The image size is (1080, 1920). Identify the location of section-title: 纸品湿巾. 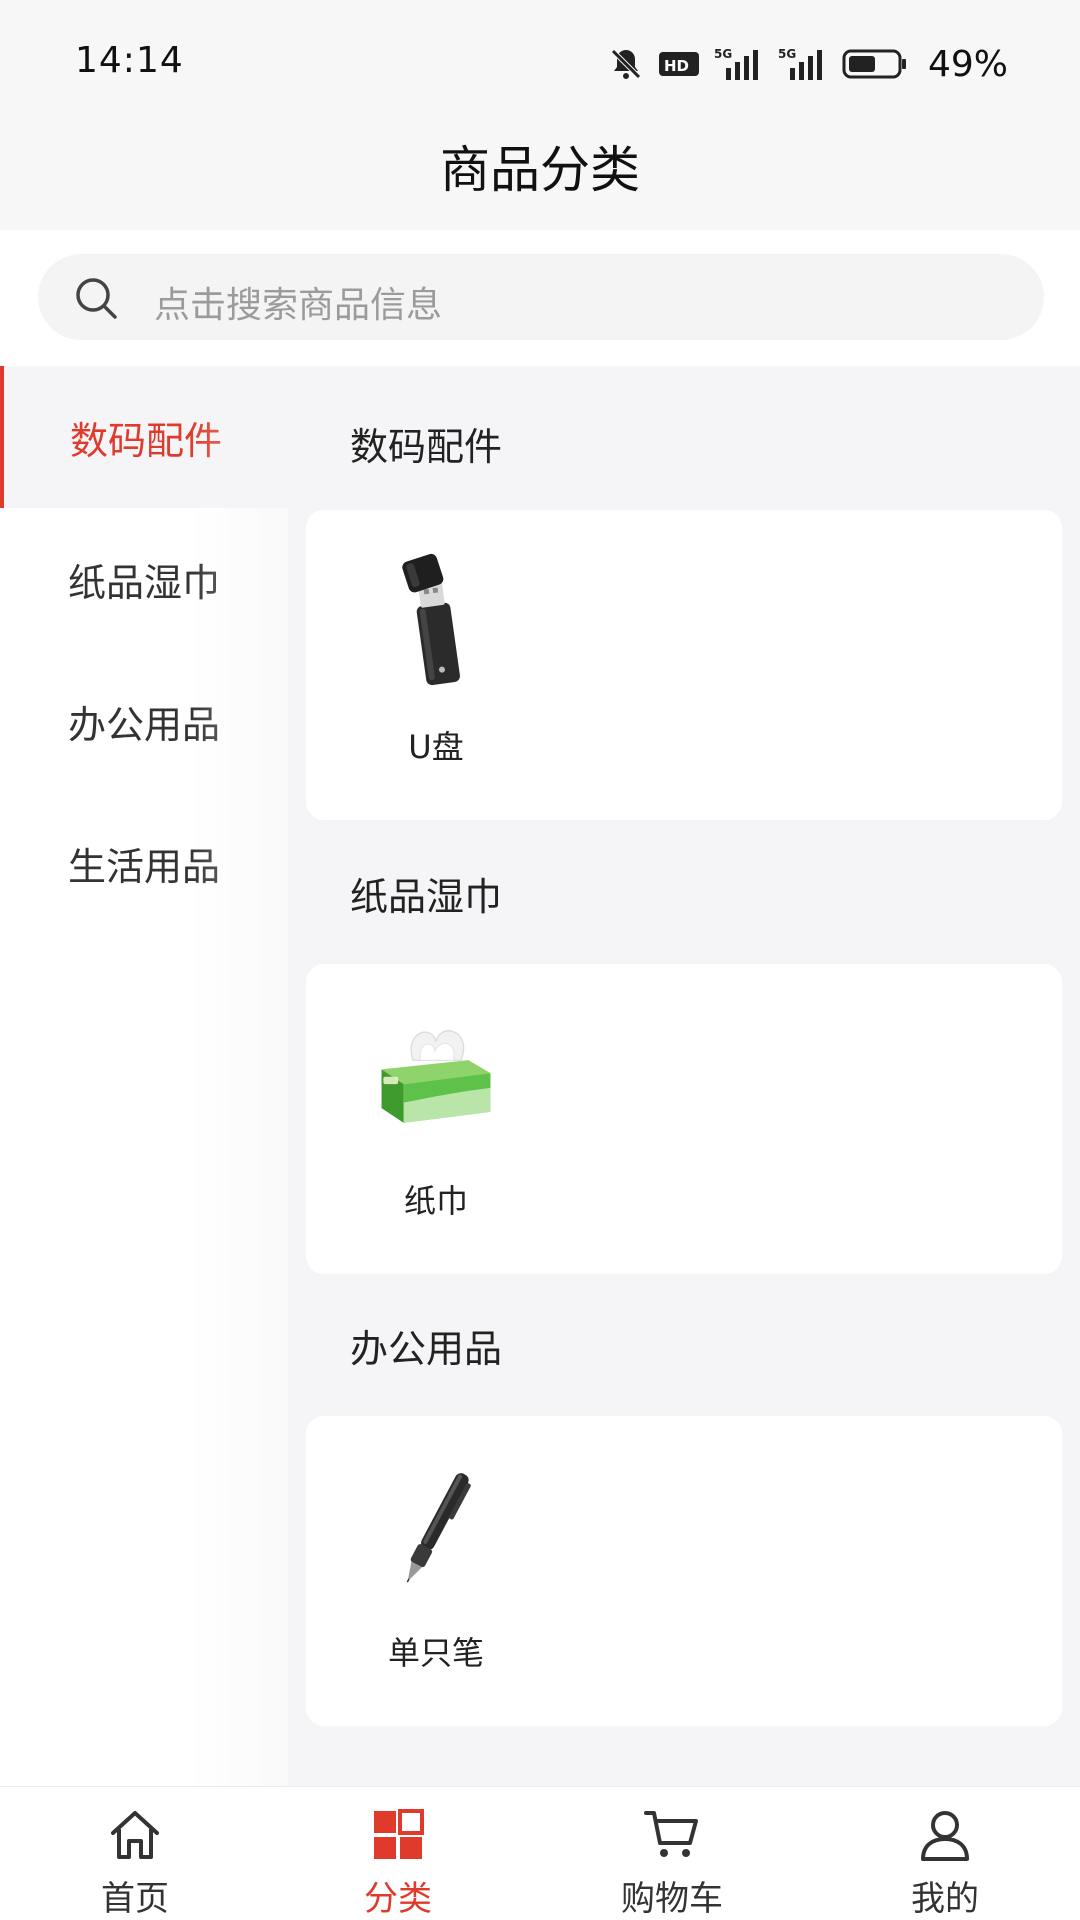
(426, 897).